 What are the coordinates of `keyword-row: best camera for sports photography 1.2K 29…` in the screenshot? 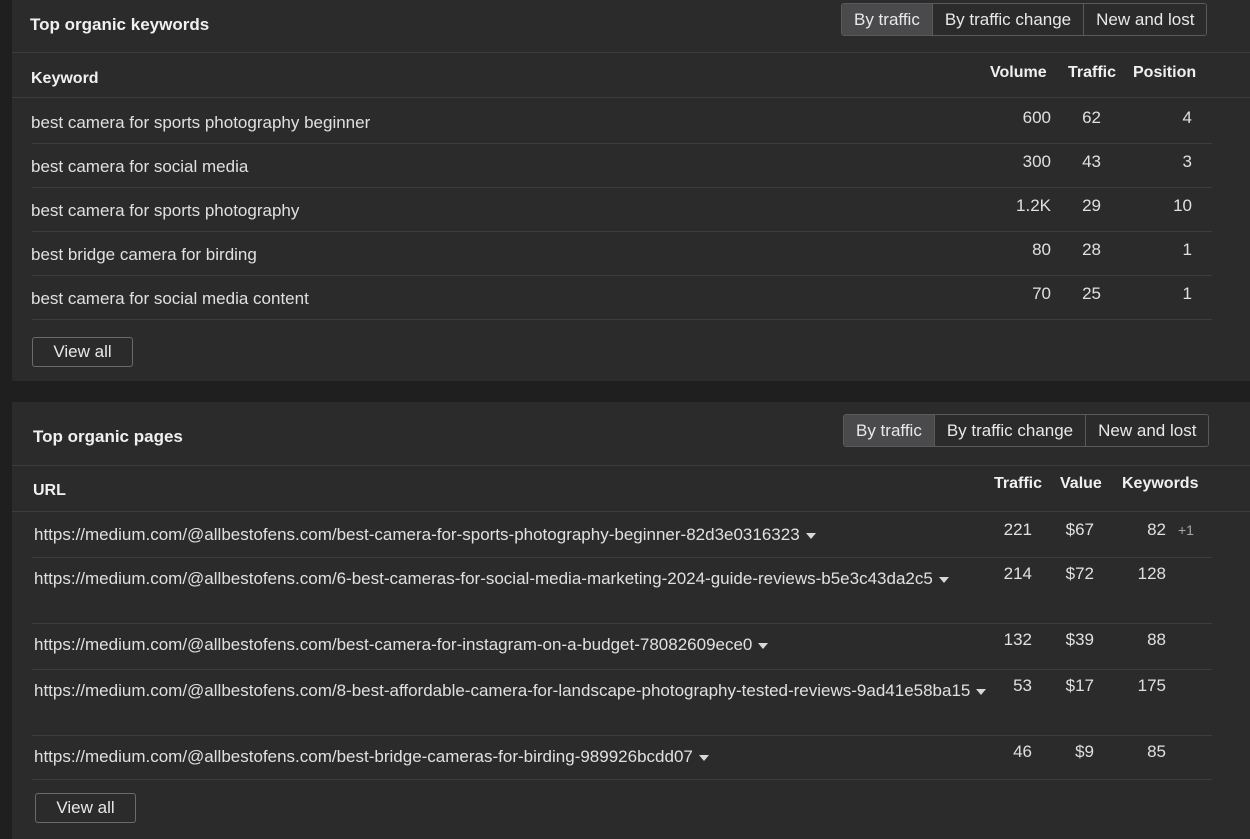 It's located at (612, 210).